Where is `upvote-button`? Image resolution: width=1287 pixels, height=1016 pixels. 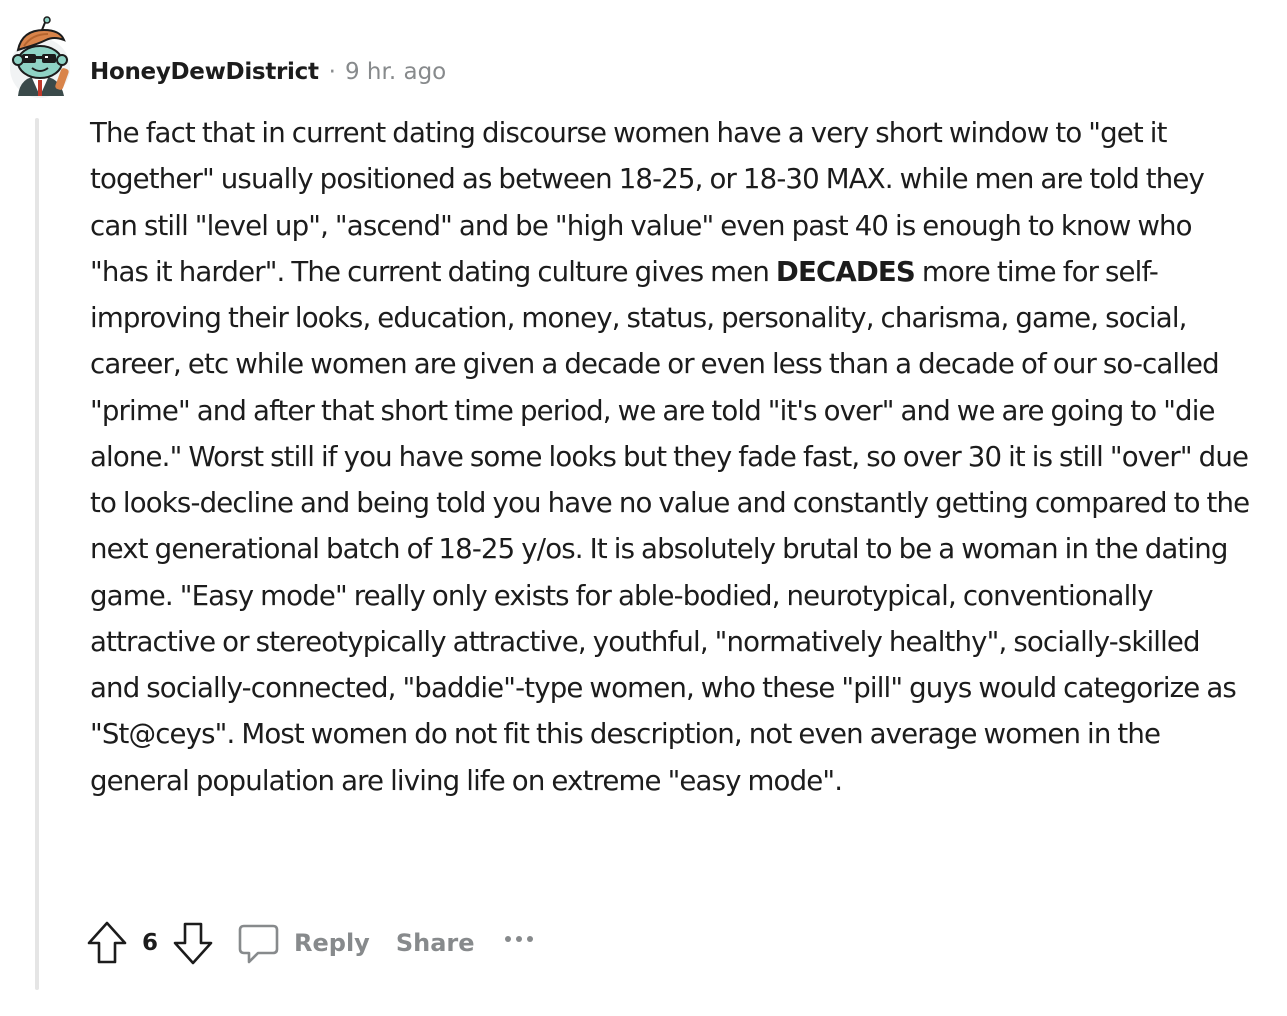
upvote-button is located at coordinates (107, 943).